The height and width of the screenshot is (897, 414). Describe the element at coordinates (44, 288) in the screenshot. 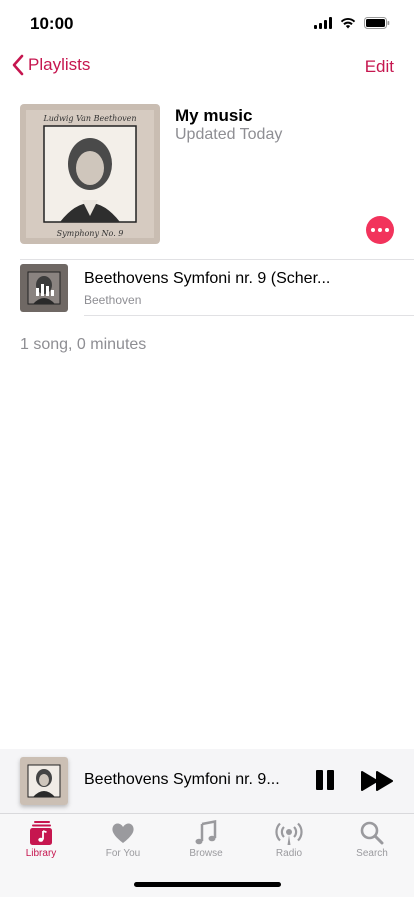

I see `song-artwork` at that location.